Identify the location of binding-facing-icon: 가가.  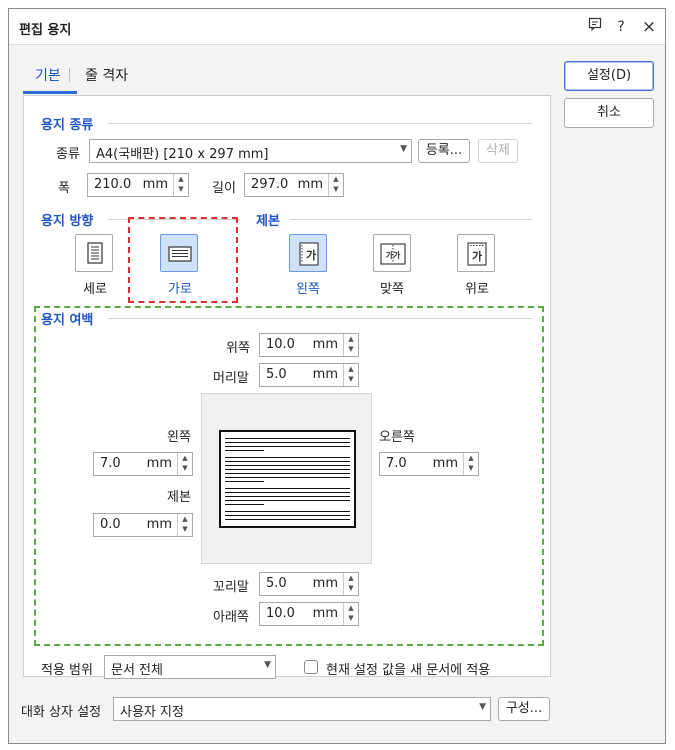
(393, 254).